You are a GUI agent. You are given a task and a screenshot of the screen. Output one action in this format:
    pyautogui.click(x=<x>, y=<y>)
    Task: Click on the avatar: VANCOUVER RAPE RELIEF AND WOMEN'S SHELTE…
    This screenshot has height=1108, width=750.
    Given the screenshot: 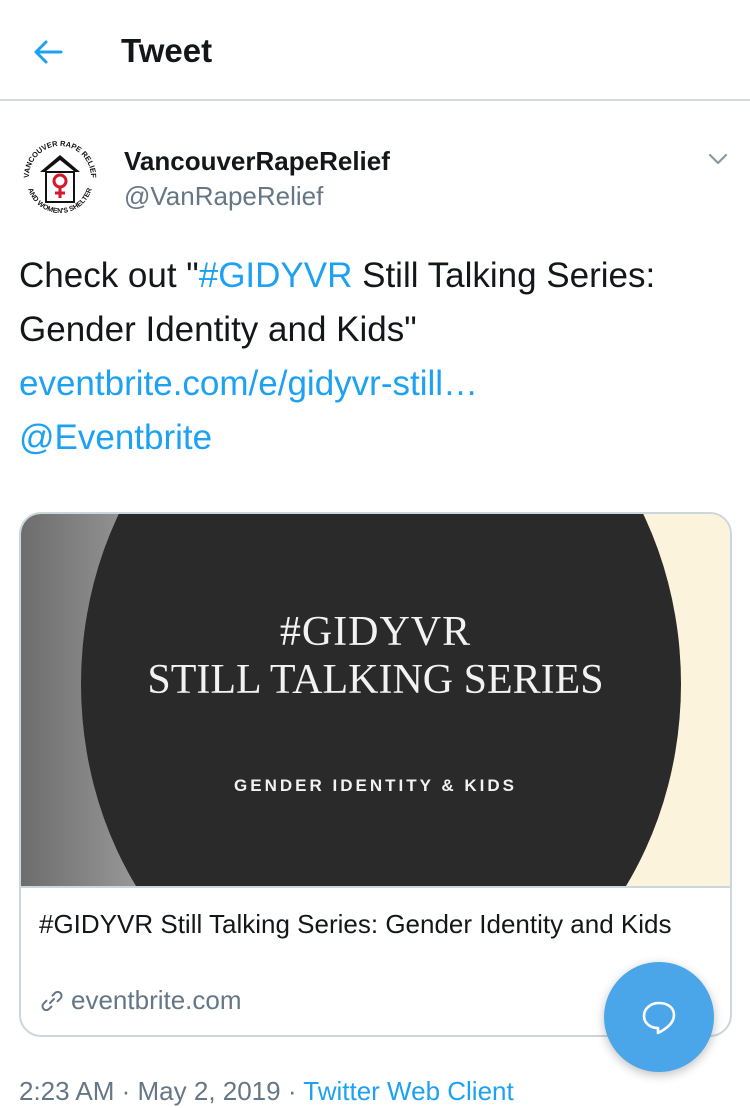 What is the action you would take?
    pyautogui.click(x=60, y=177)
    